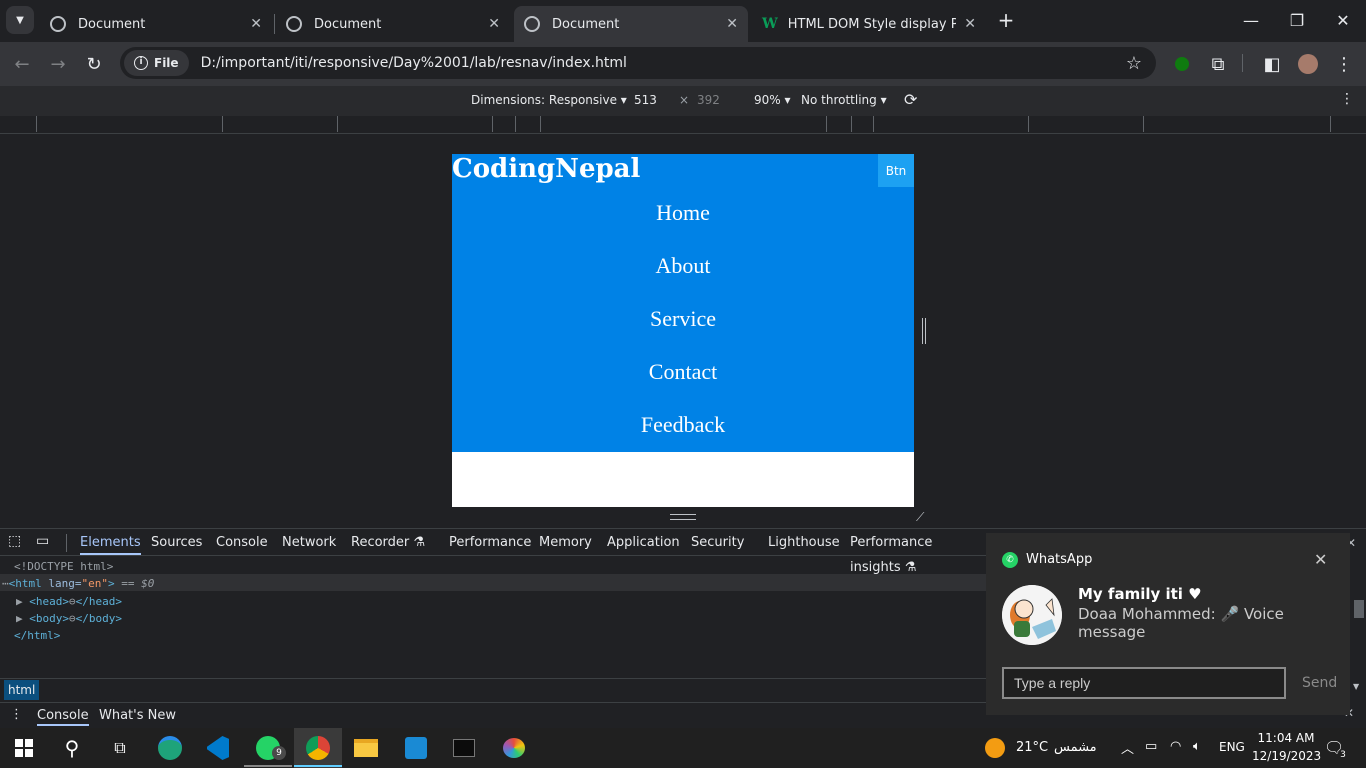 The image size is (1366, 768). Describe the element at coordinates (1359, 609) in the screenshot. I see `scrollbar-thumb` at that location.